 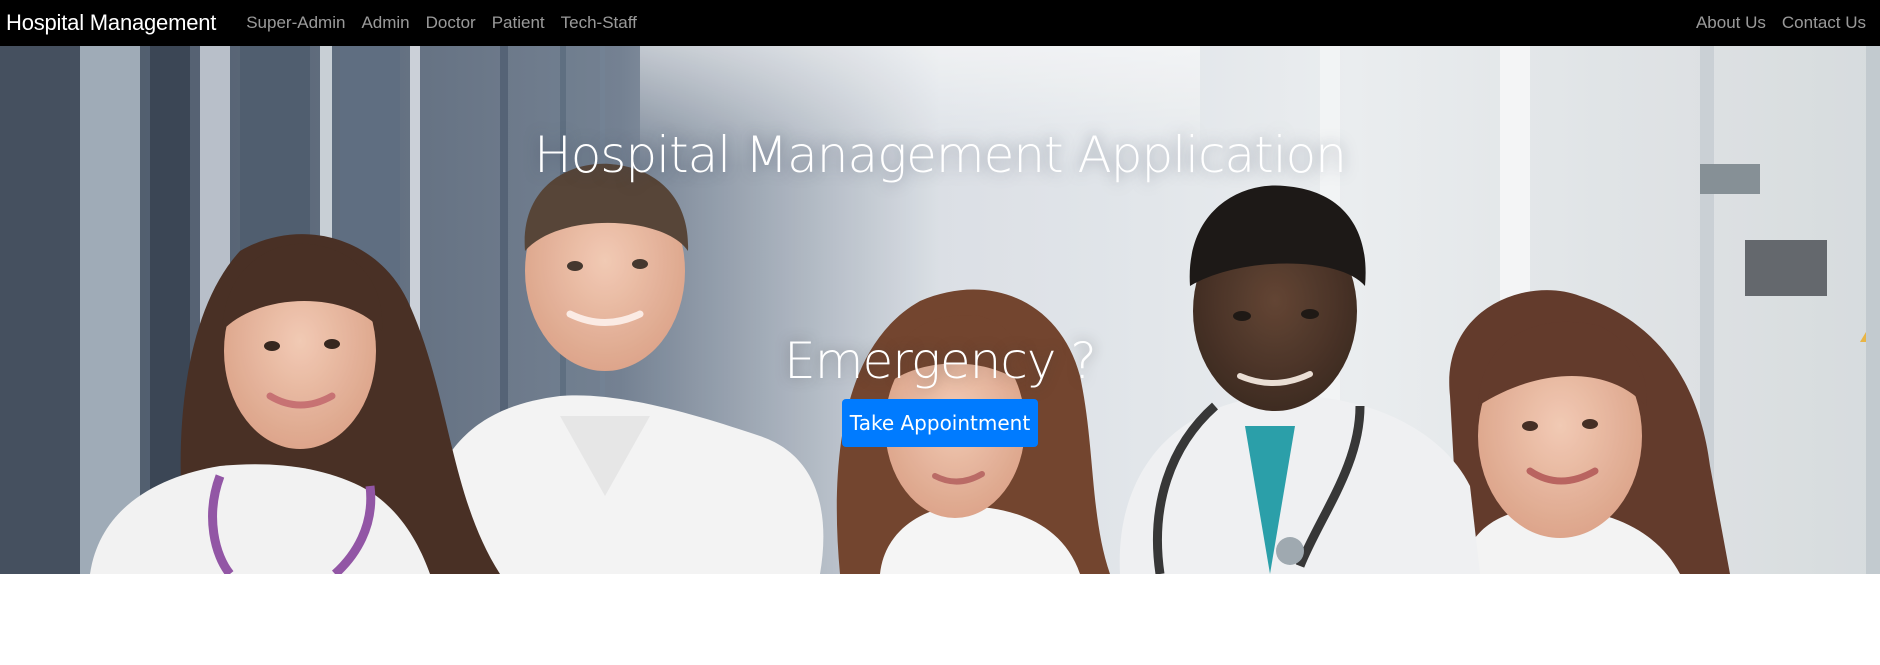 What do you see at coordinates (1731, 22) in the screenshot?
I see `nav-link-about-us: About Us` at bounding box center [1731, 22].